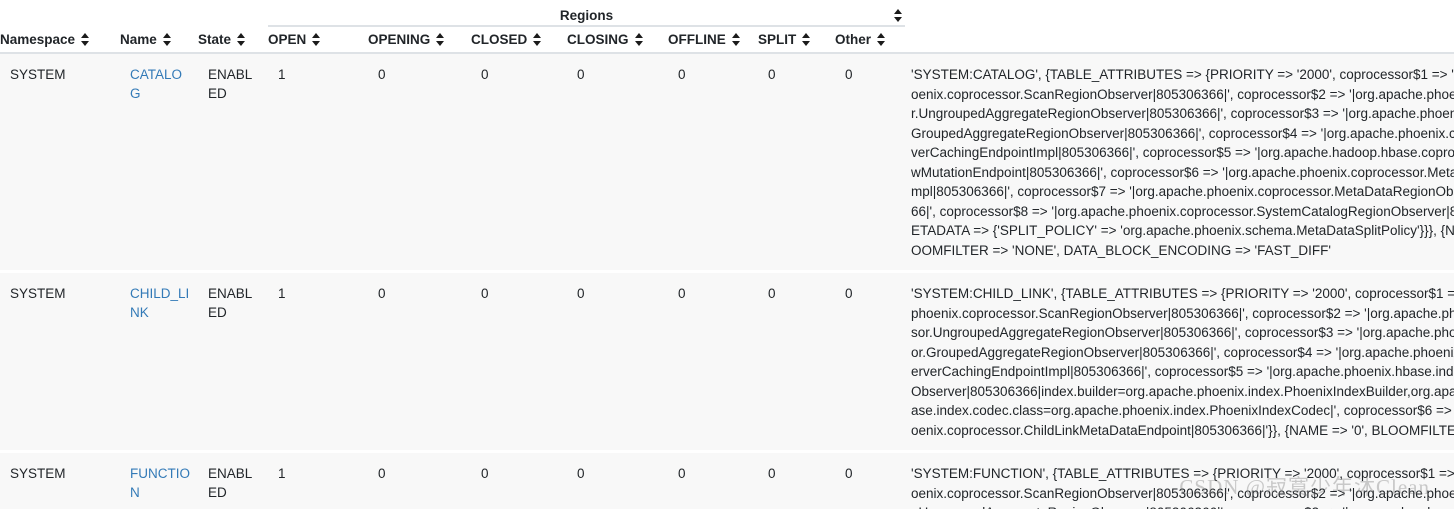 The image size is (1454, 509). I want to click on sort-icon-opening, so click(440, 39).